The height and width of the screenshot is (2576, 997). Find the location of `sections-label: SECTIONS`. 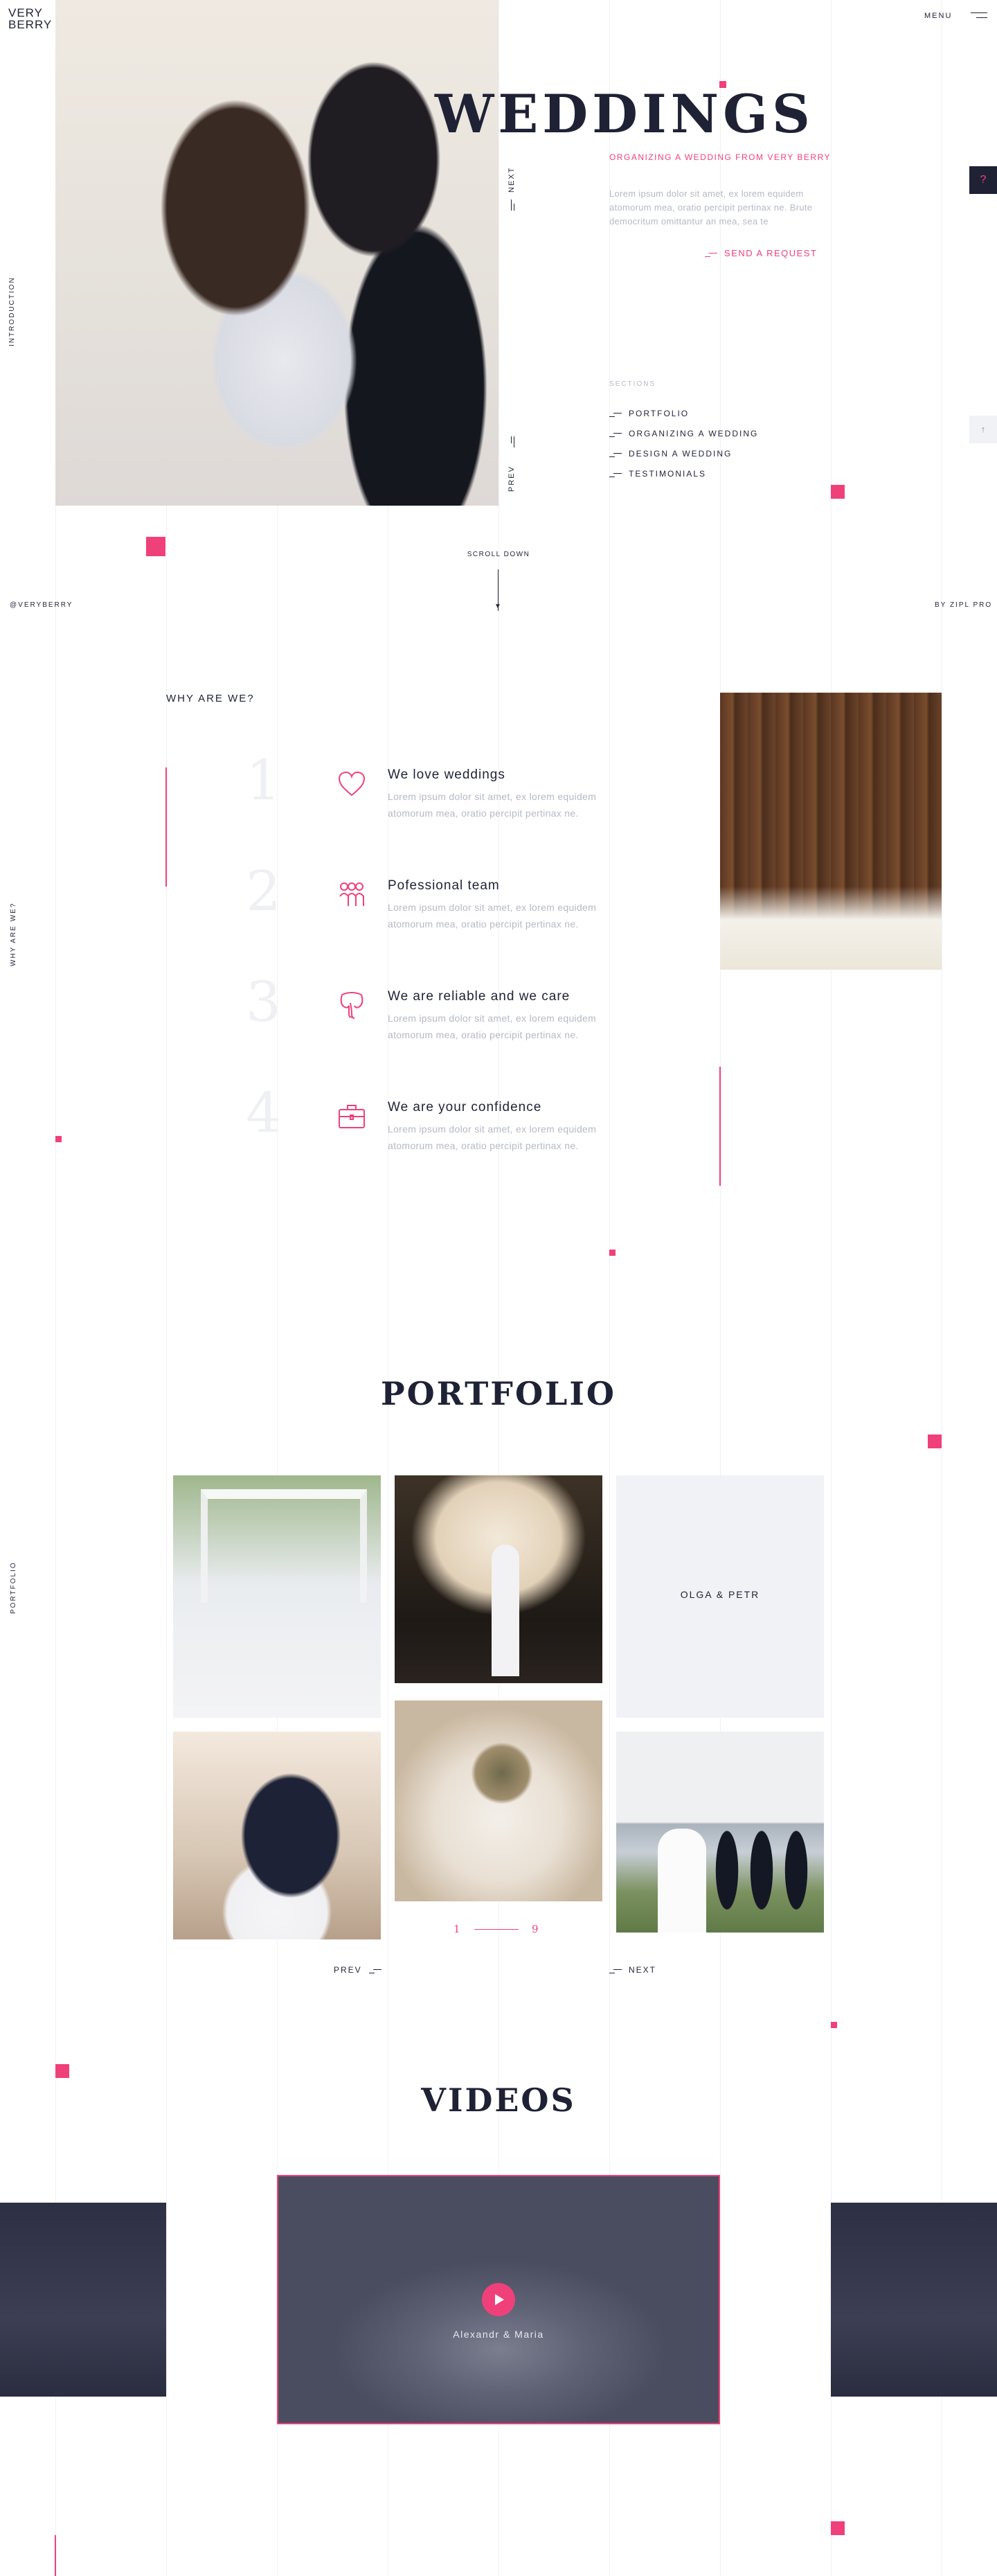

sections-label: SECTIONS is located at coordinates (633, 384).